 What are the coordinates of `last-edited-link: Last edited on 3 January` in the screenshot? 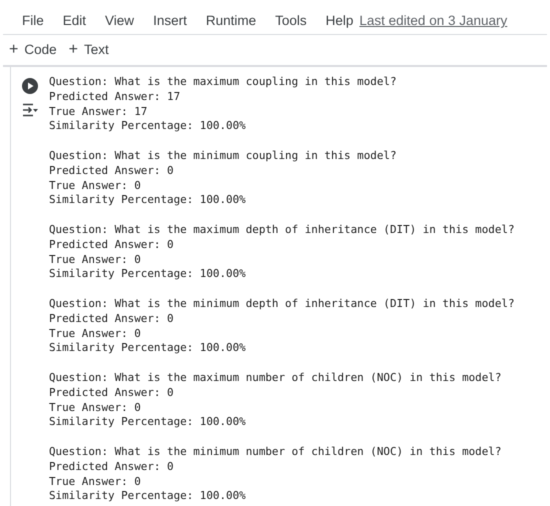 It's located at (433, 21).